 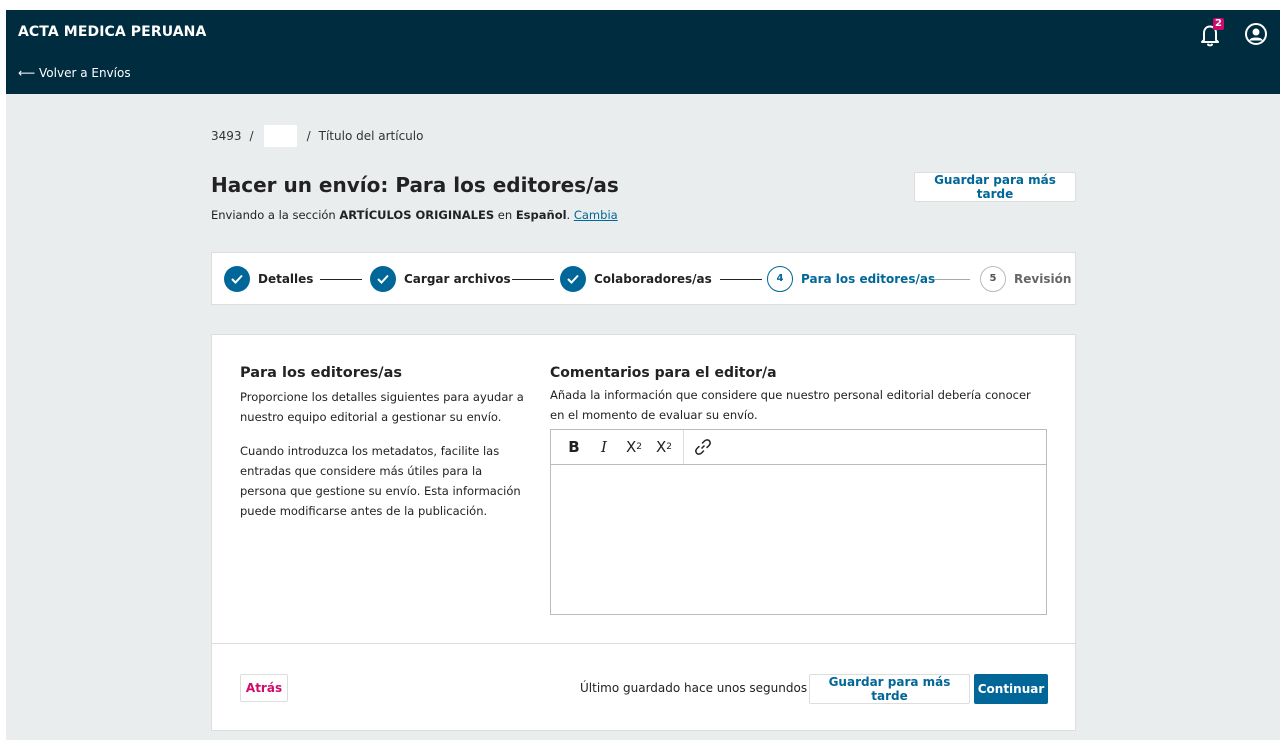 I want to click on bold-icon: B, so click(x=574, y=447).